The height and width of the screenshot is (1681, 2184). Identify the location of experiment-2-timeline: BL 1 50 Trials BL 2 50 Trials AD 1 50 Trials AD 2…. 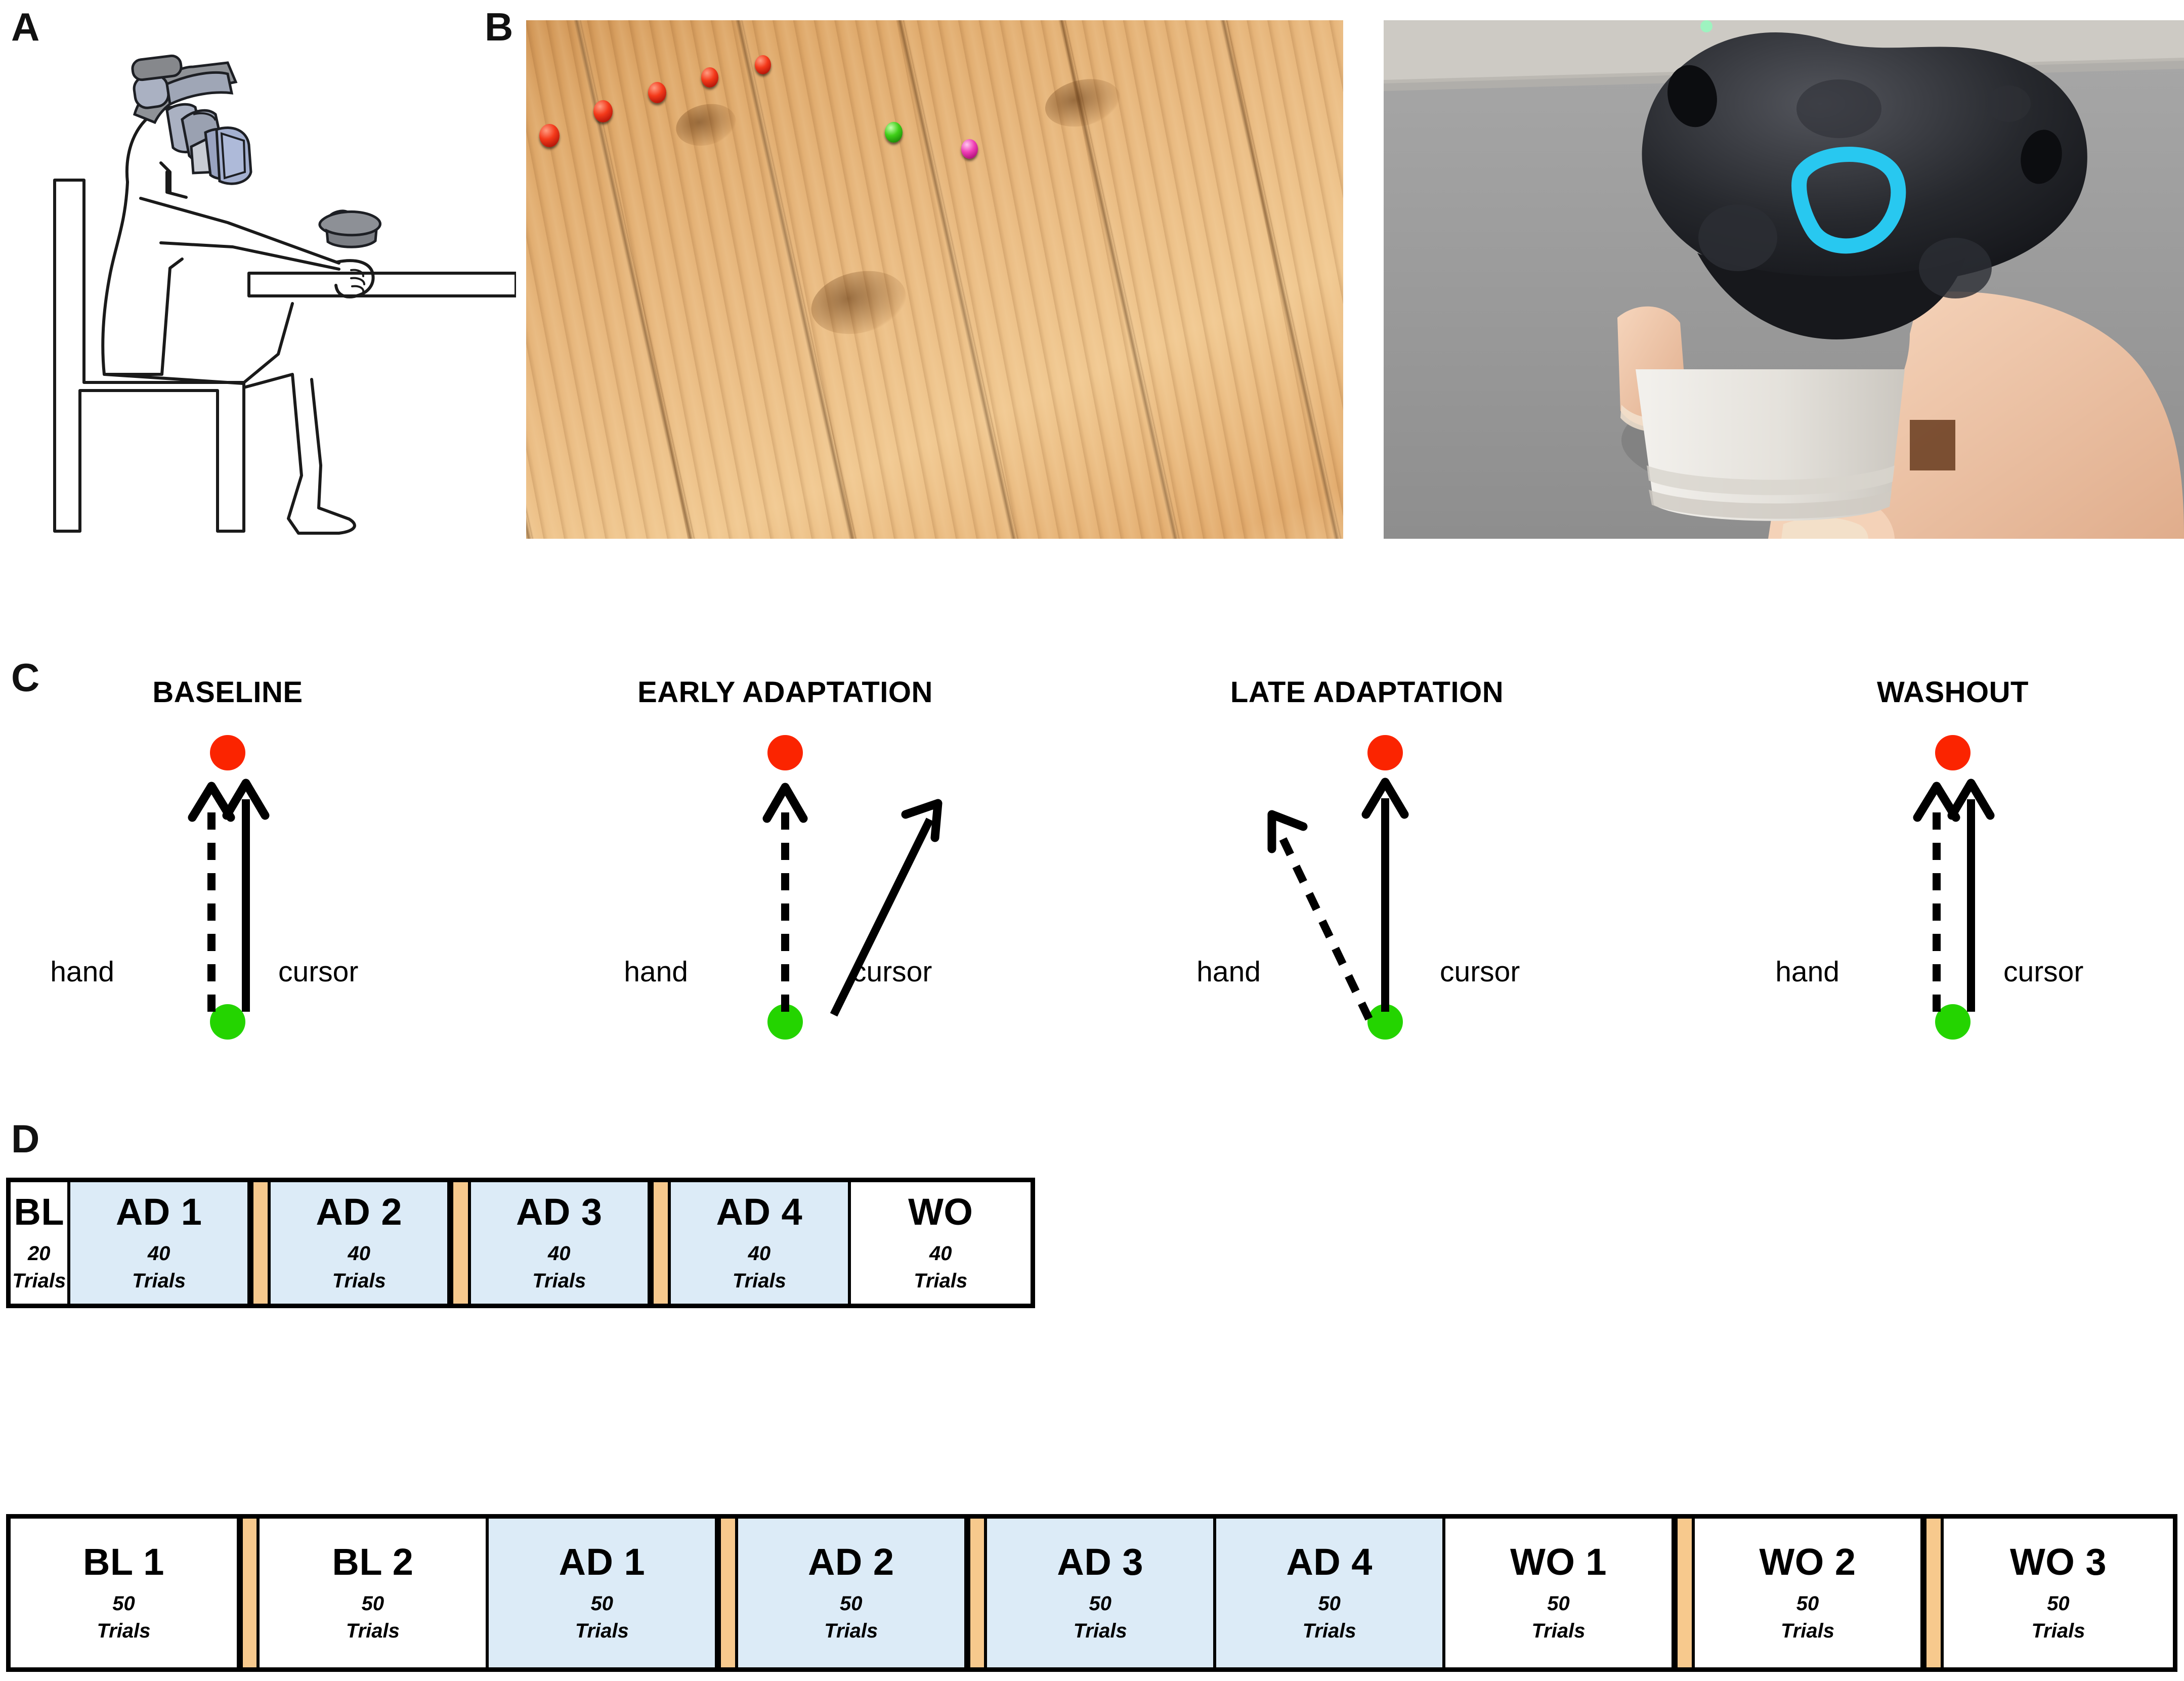
(1092, 1593).